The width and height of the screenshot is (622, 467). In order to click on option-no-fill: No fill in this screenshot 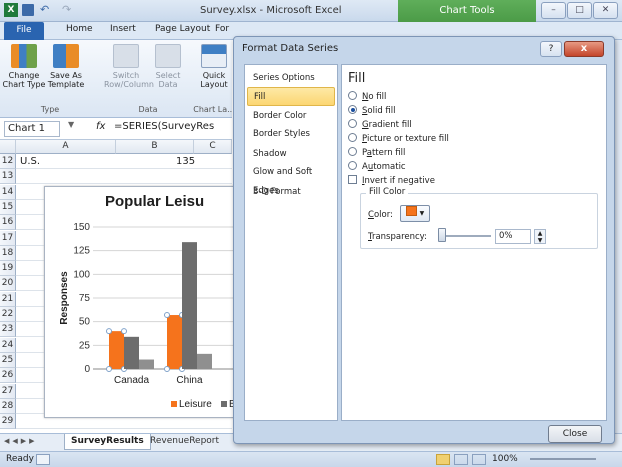, I will do `click(367, 97)`.